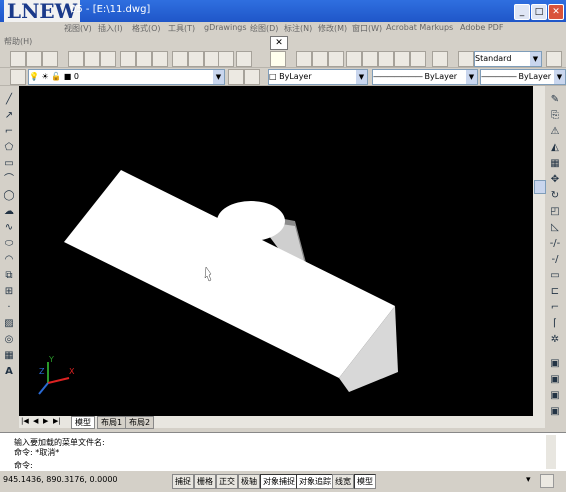 The image size is (566, 492). Describe the element at coordinates (180, 59) in the screenshot. I see `cut-icon` at that location.